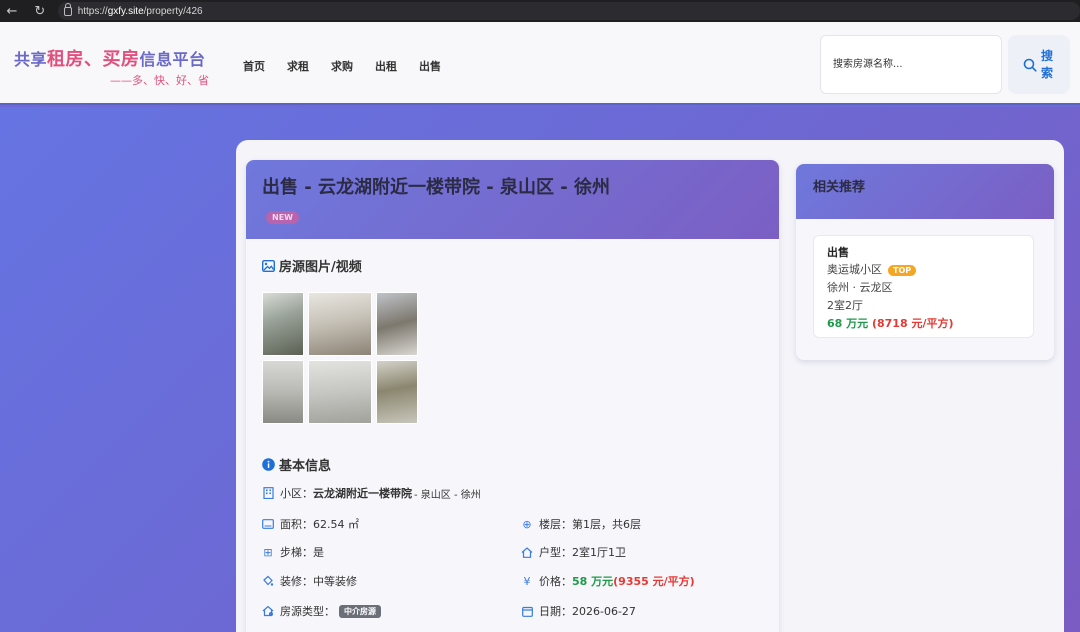 Image resolution: width=1080 pixels, height=632 pixels. What do you see at coordinates (845, 305) in the screenshot?
I see `rec-layout: 2室2厅` at bounding box center [845, 305].